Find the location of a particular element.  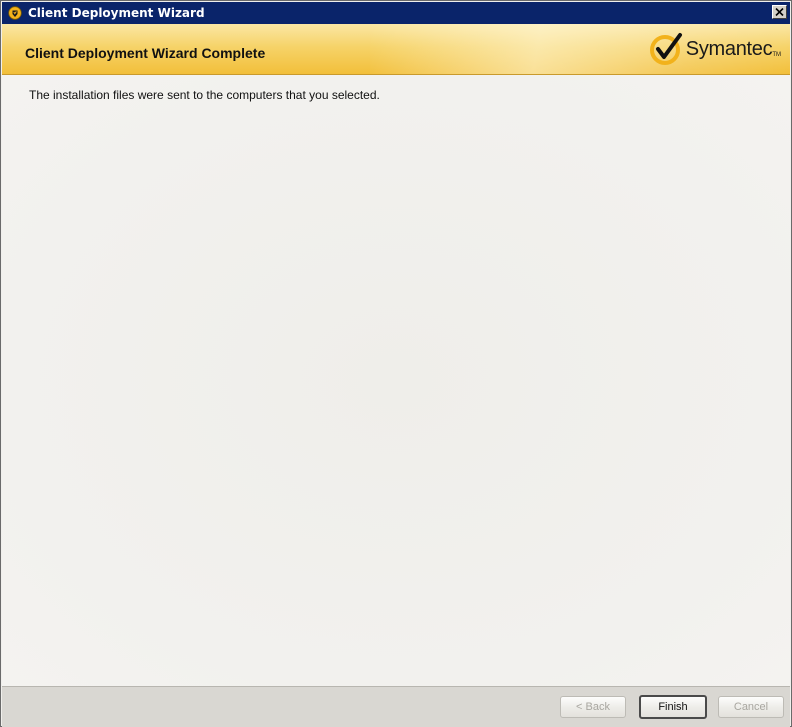

finish-button: Finish is located at coordinates (673, 707).